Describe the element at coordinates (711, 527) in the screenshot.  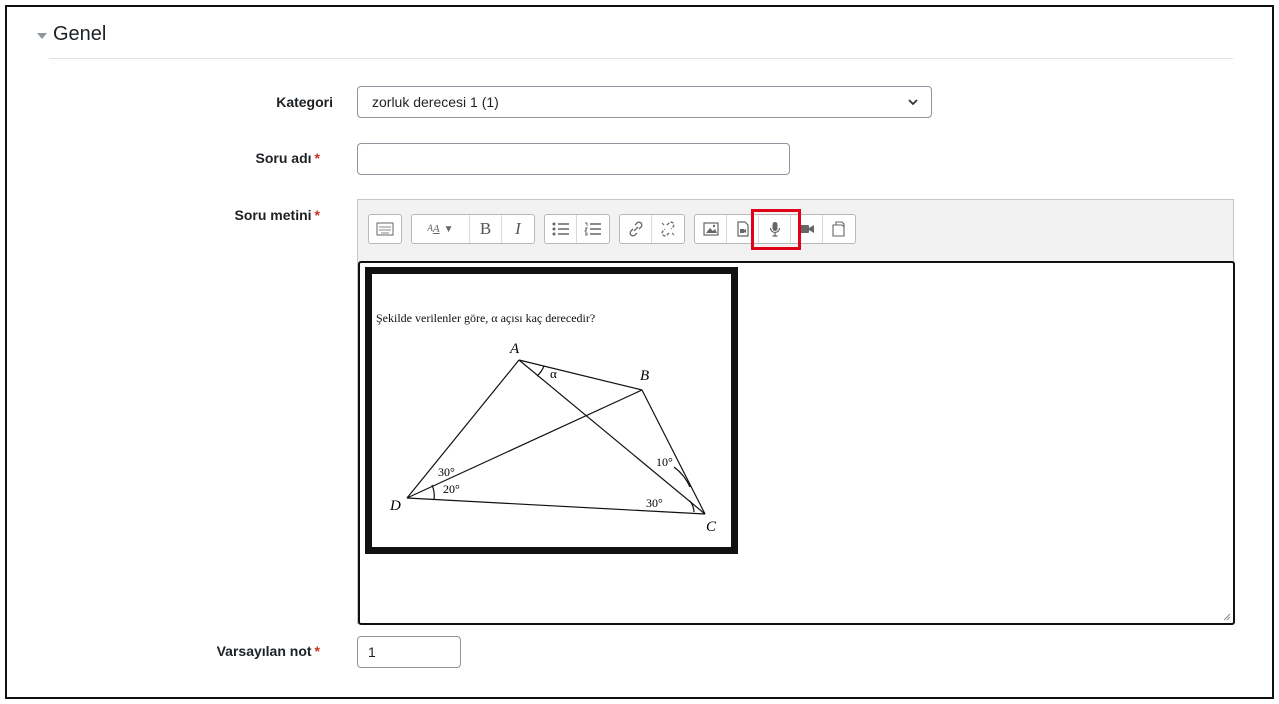
I see `point-c-label: C` at that location.